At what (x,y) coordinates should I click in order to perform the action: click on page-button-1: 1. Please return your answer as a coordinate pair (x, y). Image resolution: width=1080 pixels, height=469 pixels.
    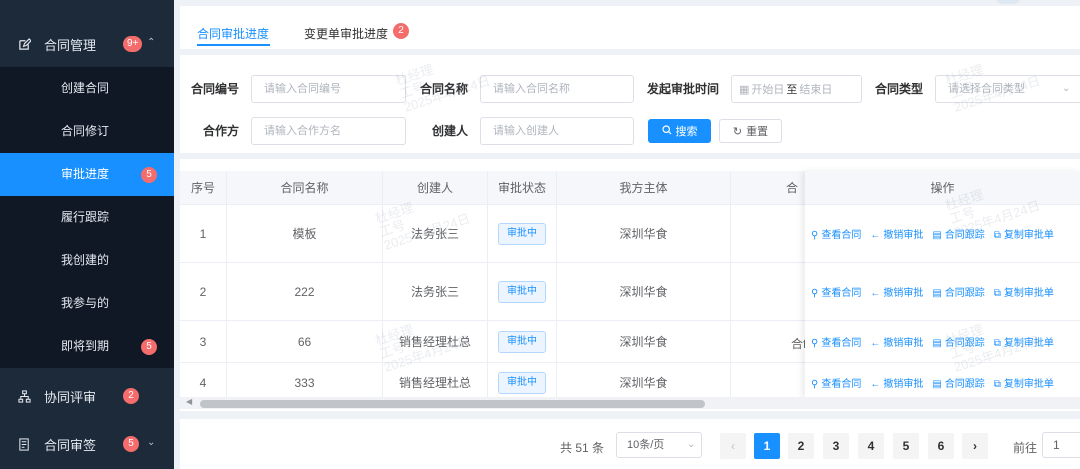
    Looking at the image, I should click on (767, 446).